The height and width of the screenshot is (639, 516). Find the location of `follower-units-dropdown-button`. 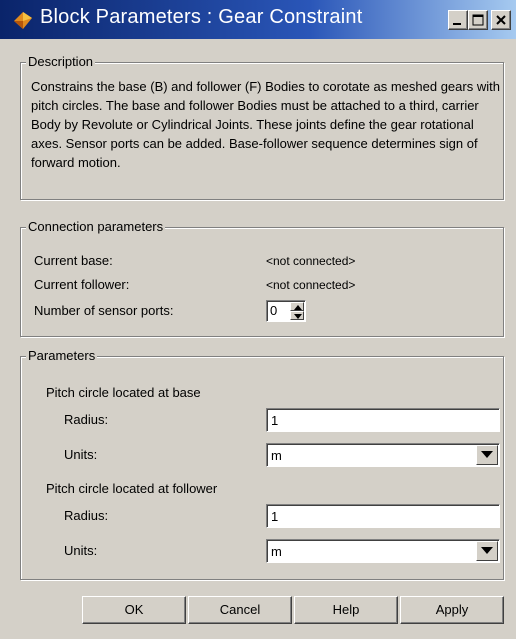

follower-units-dropdown-button is located at coordinates (487, 551).